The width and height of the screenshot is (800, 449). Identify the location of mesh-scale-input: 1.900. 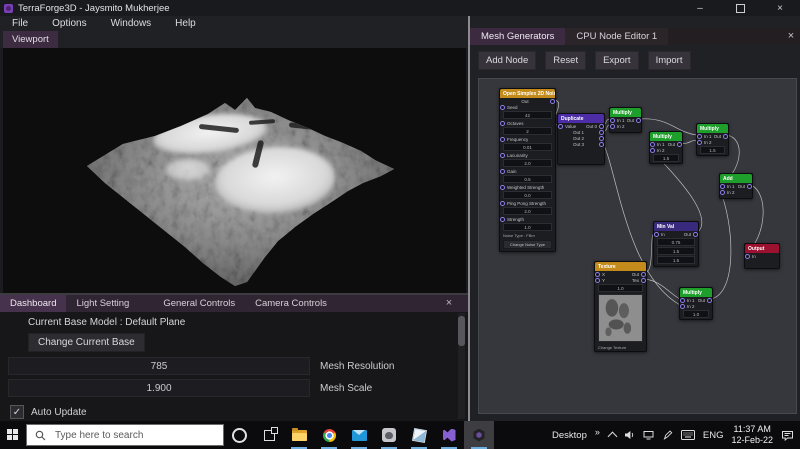
(159, 388).